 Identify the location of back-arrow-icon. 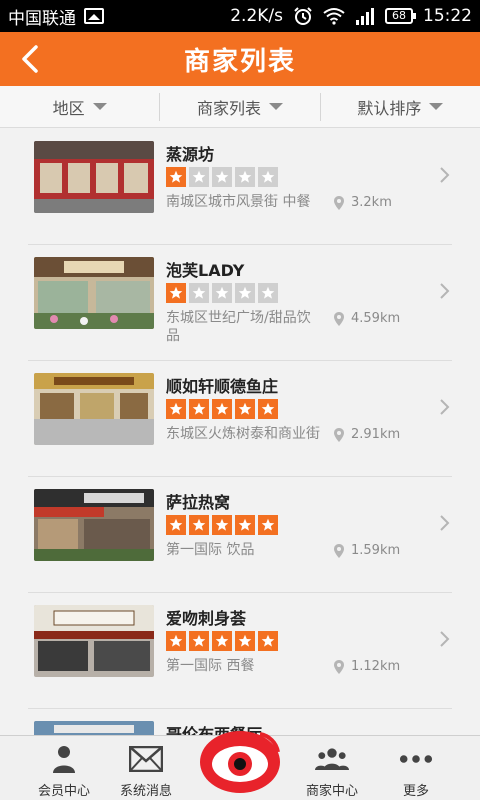
(30, 59).